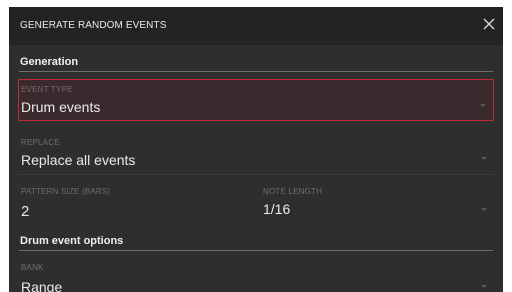  Describe the element at coordinates (256, 26) in the screenshot. I see `dialog-titlebar: GENERATE RANDOM EVENTS` at that location.